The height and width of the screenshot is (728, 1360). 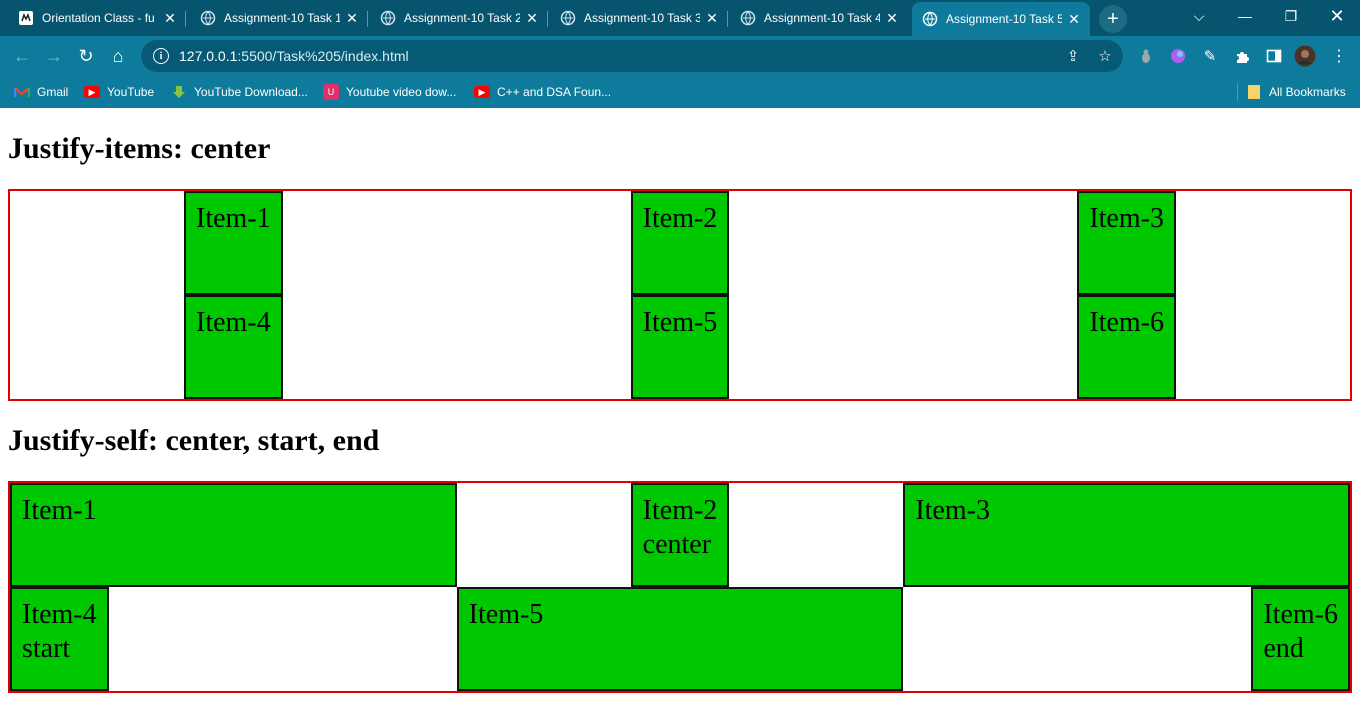 I want to click on eyedropper-icon: ✎, so click(x=1210, y=56).